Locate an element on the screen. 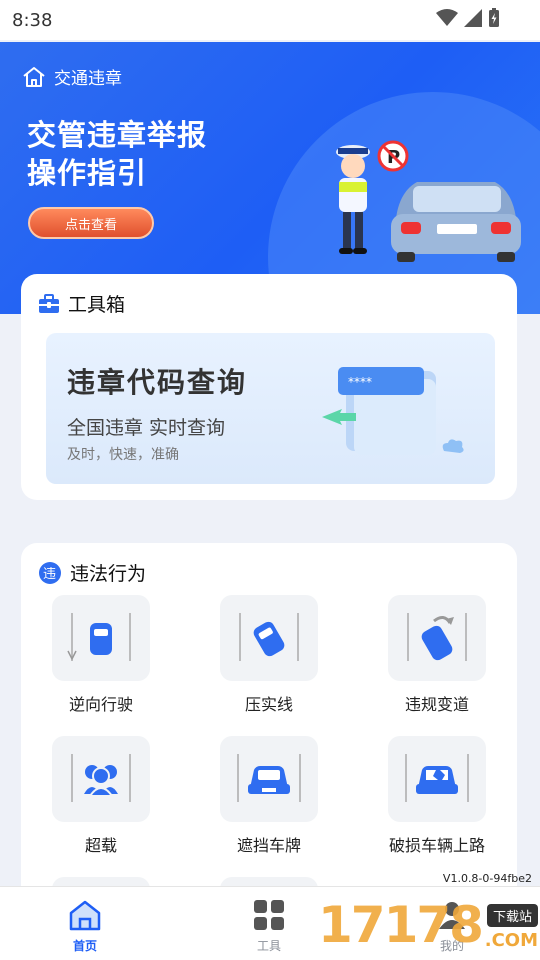 This screenshot has width=540, height=960. card-number-text: **** is located at coordinates (360, 382).